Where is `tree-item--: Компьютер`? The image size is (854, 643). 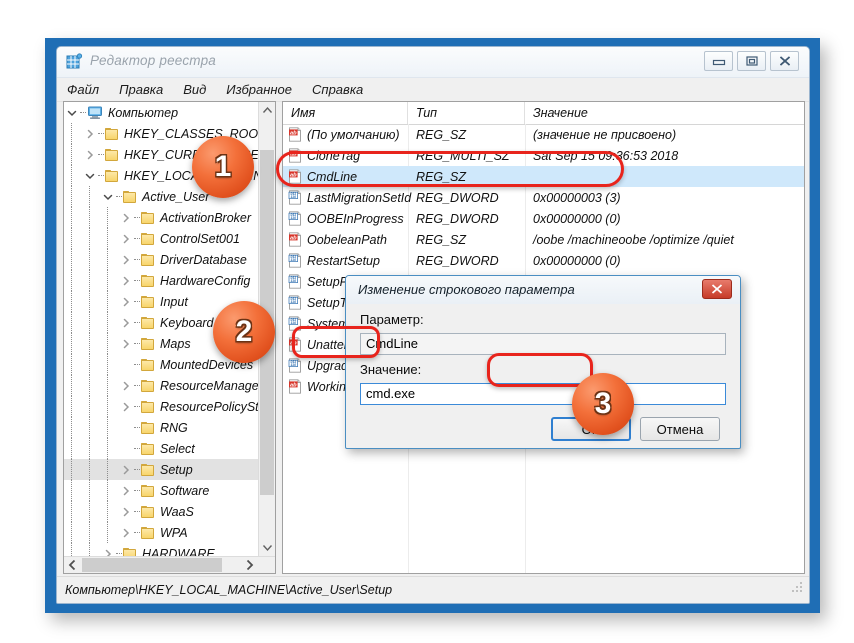
tree-item--: Компьютер is located at coordinates (161, 112).